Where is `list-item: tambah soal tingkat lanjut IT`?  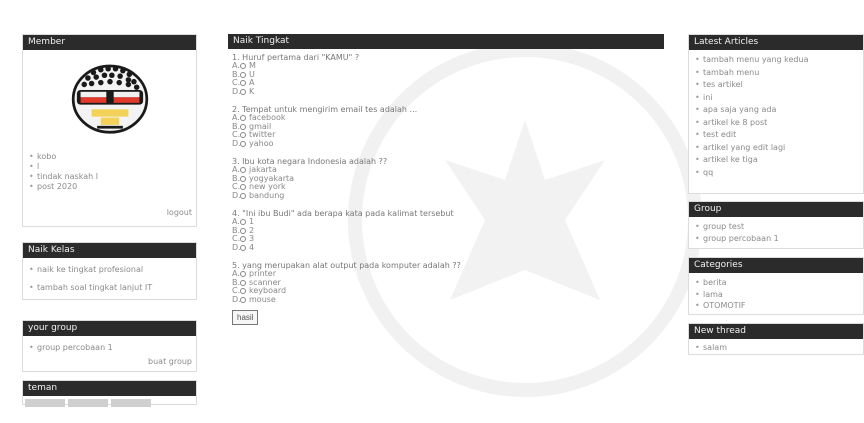 list-item: tambah soal tingkat lanjut IT is located at coordinates (109, 288).